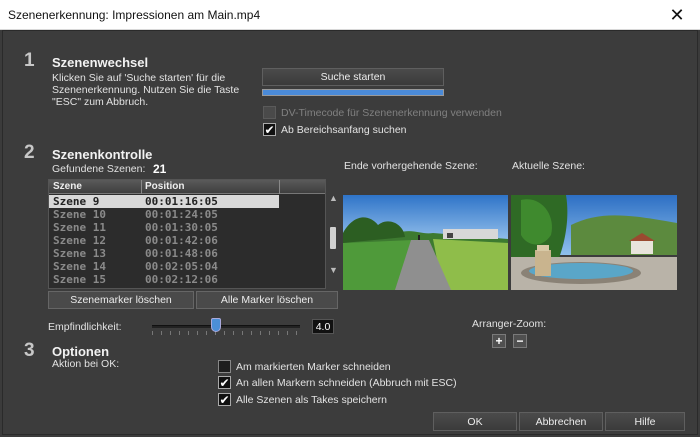 The height and width of the screenshot is (437, 700). I want to click on action-on-ok-label: Aktion bei OK:, so click(86, 364).